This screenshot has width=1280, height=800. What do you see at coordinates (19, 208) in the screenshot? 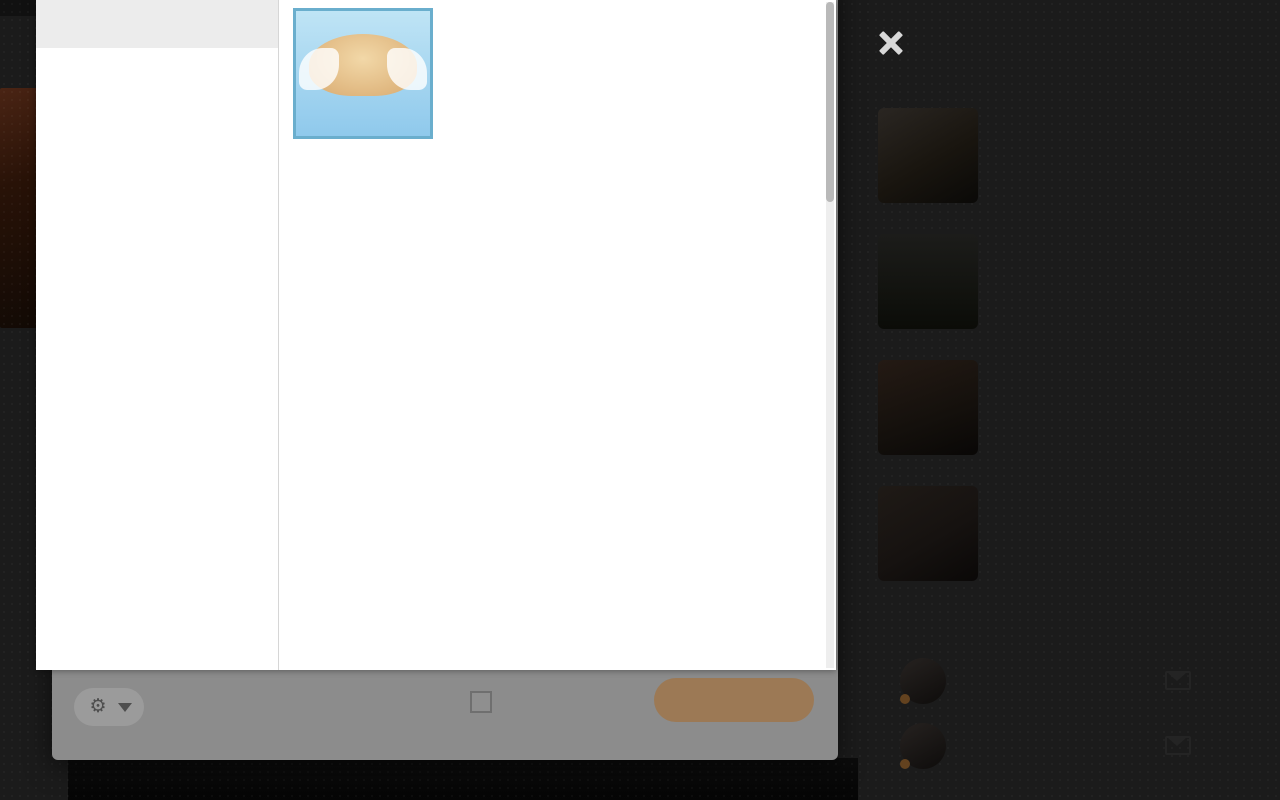
I see `bg-left-photo` at bounding box center [19, 208].